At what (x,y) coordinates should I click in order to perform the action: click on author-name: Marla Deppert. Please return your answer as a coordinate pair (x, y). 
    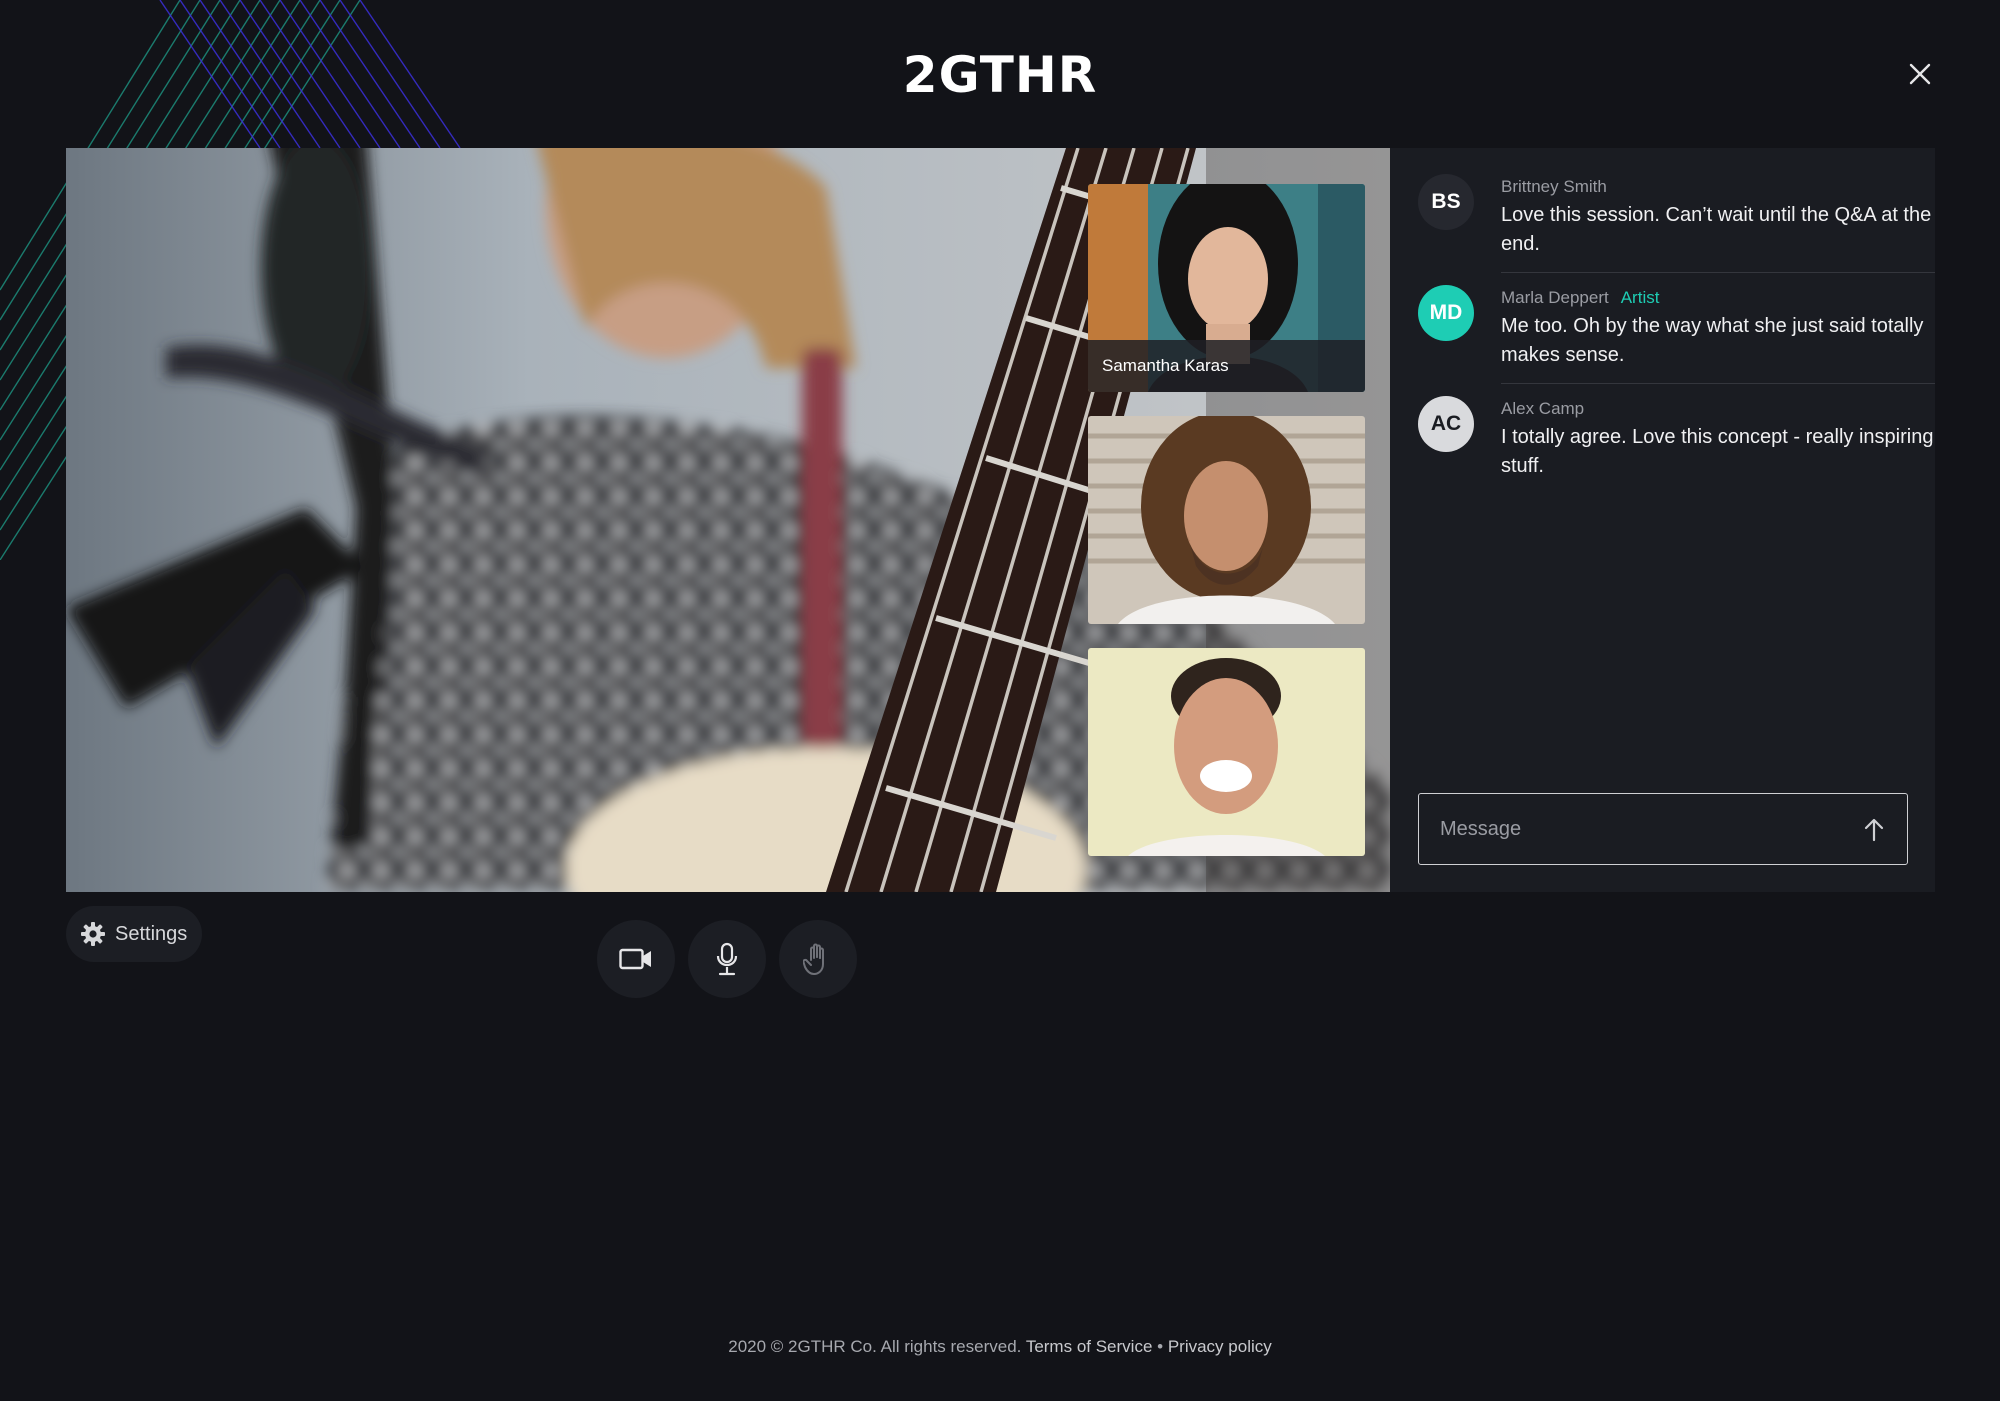
    Looking at the image, I should click on (1555, 297).